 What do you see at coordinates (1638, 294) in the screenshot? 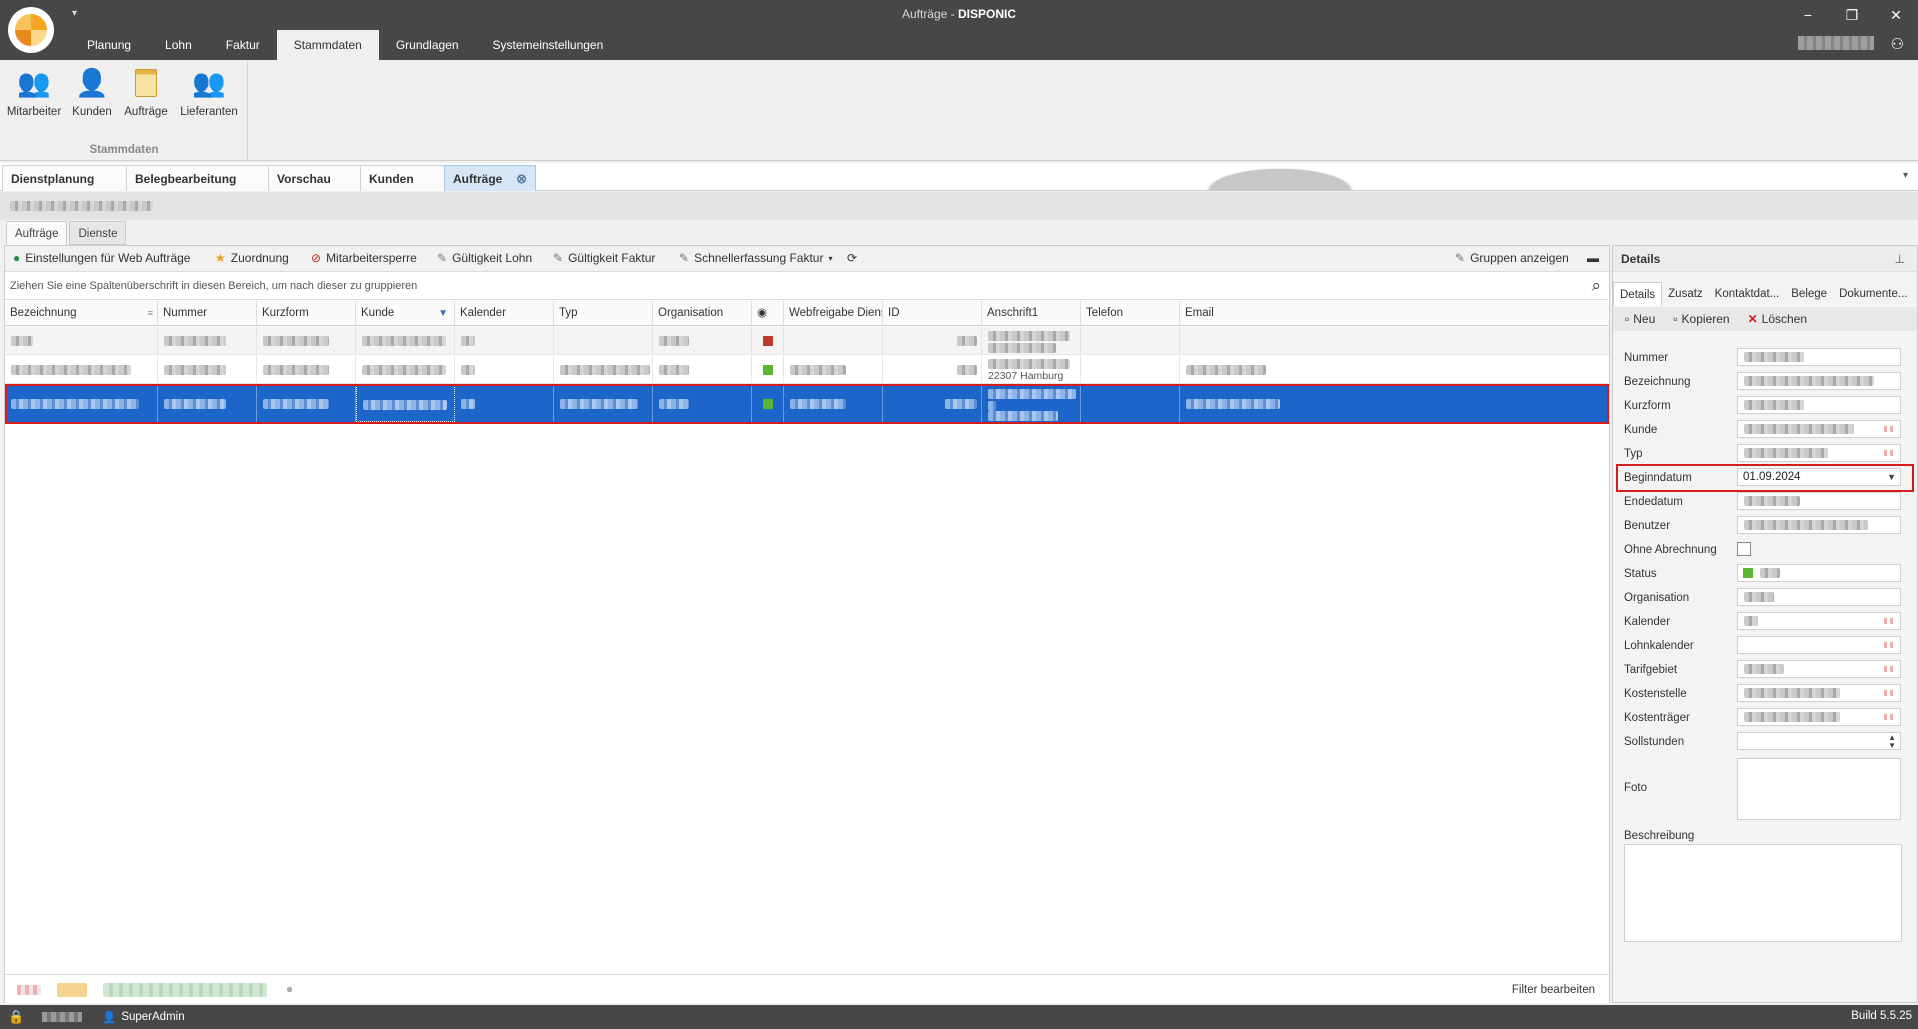
I see `details-tab-details: Details` at bounding box center [1638, 294].